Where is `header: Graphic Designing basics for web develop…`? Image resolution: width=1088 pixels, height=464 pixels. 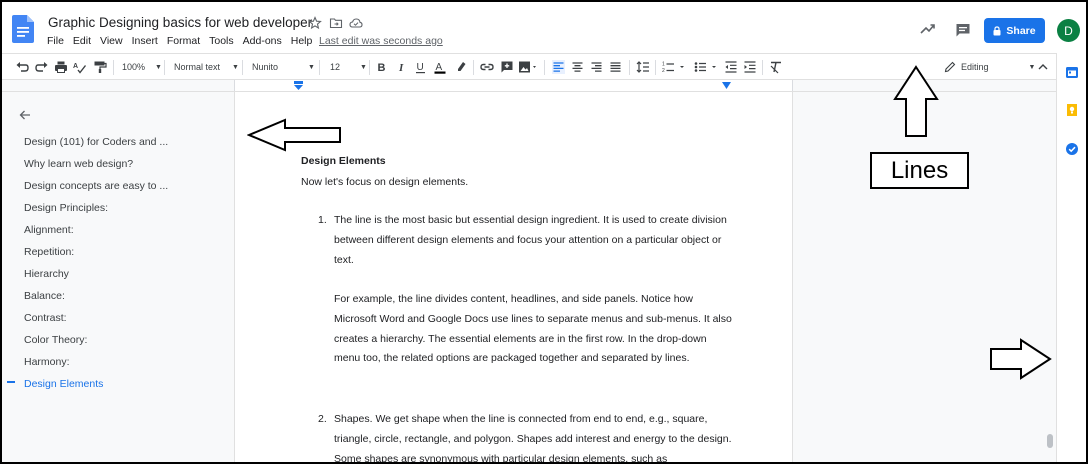
header: Graphic Designing basics for web develop… is located at coordinates (544, 27).